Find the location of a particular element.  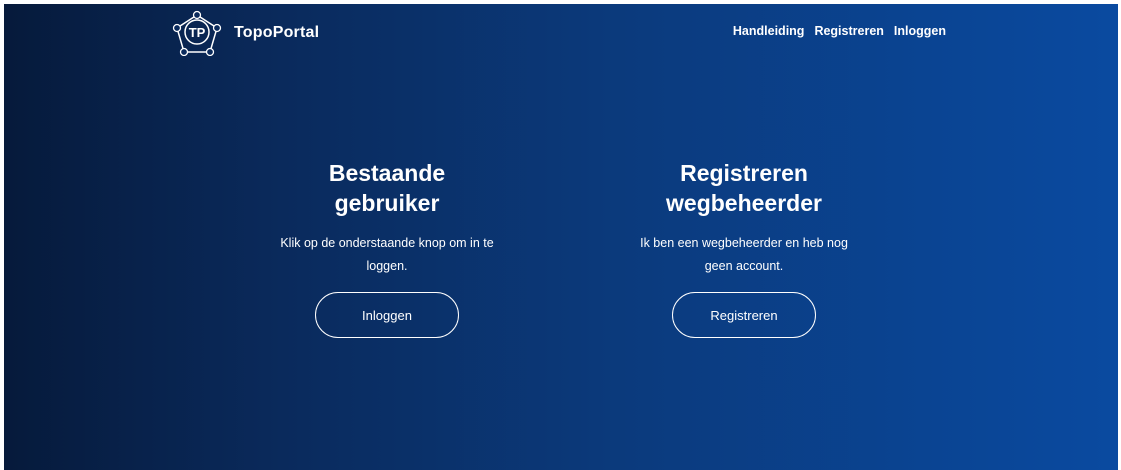

top-navigation: Handleiding Registreren Inloggen is located at coordinates (839, 31).